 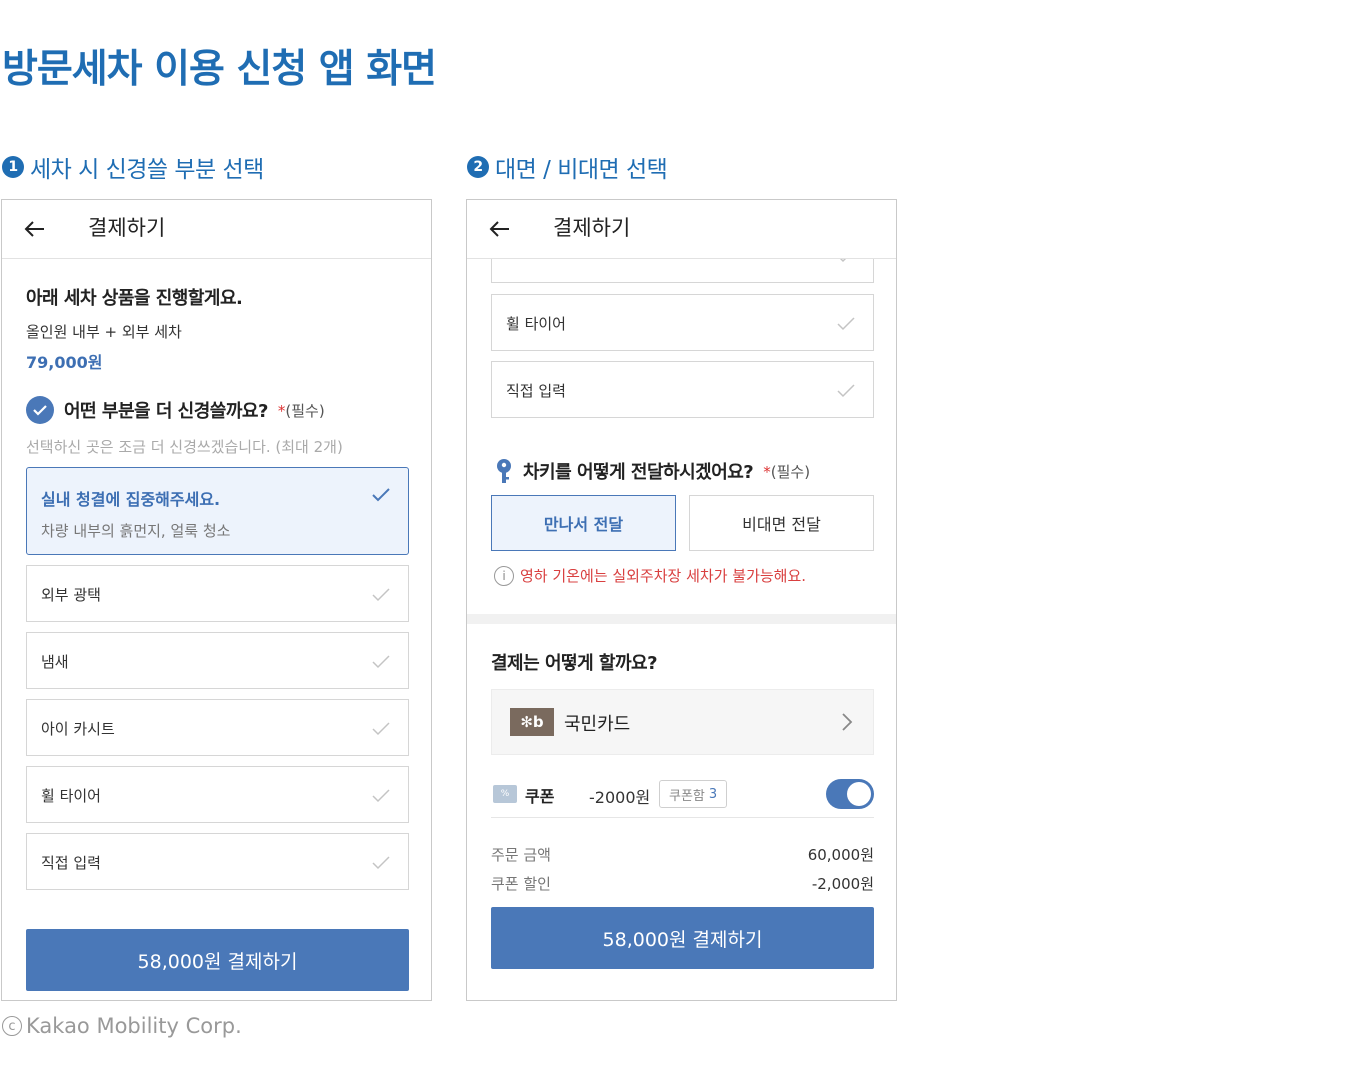 I want to click on warning-text: 영하 기온에는 실외주차장 세차가 불가능해요., so click(x=663, y=576).